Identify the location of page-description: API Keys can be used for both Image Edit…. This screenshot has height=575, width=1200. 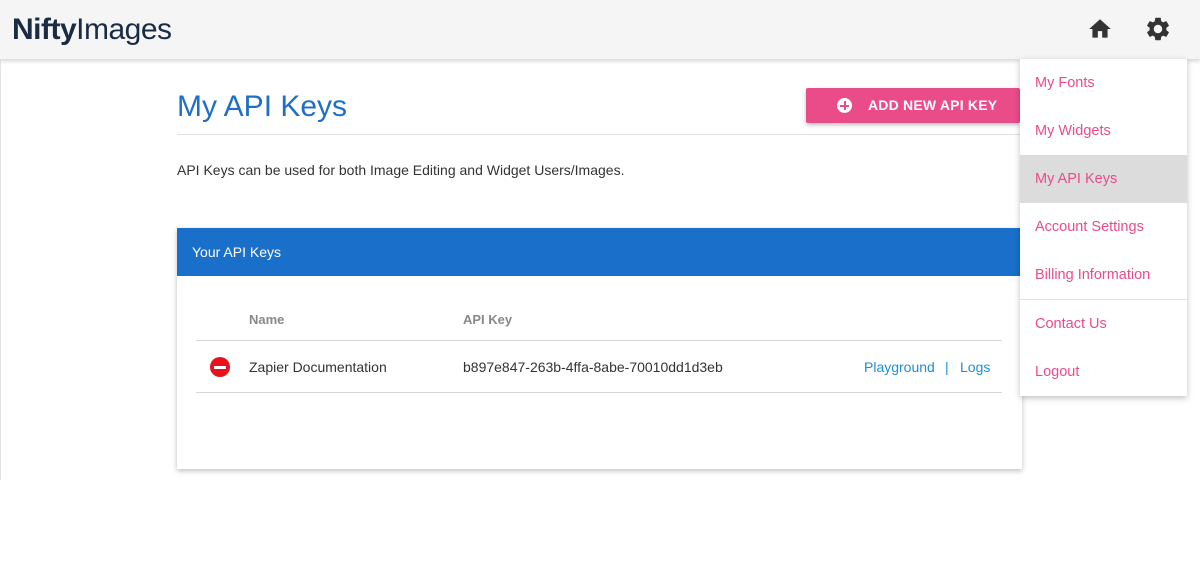
(401, 170).